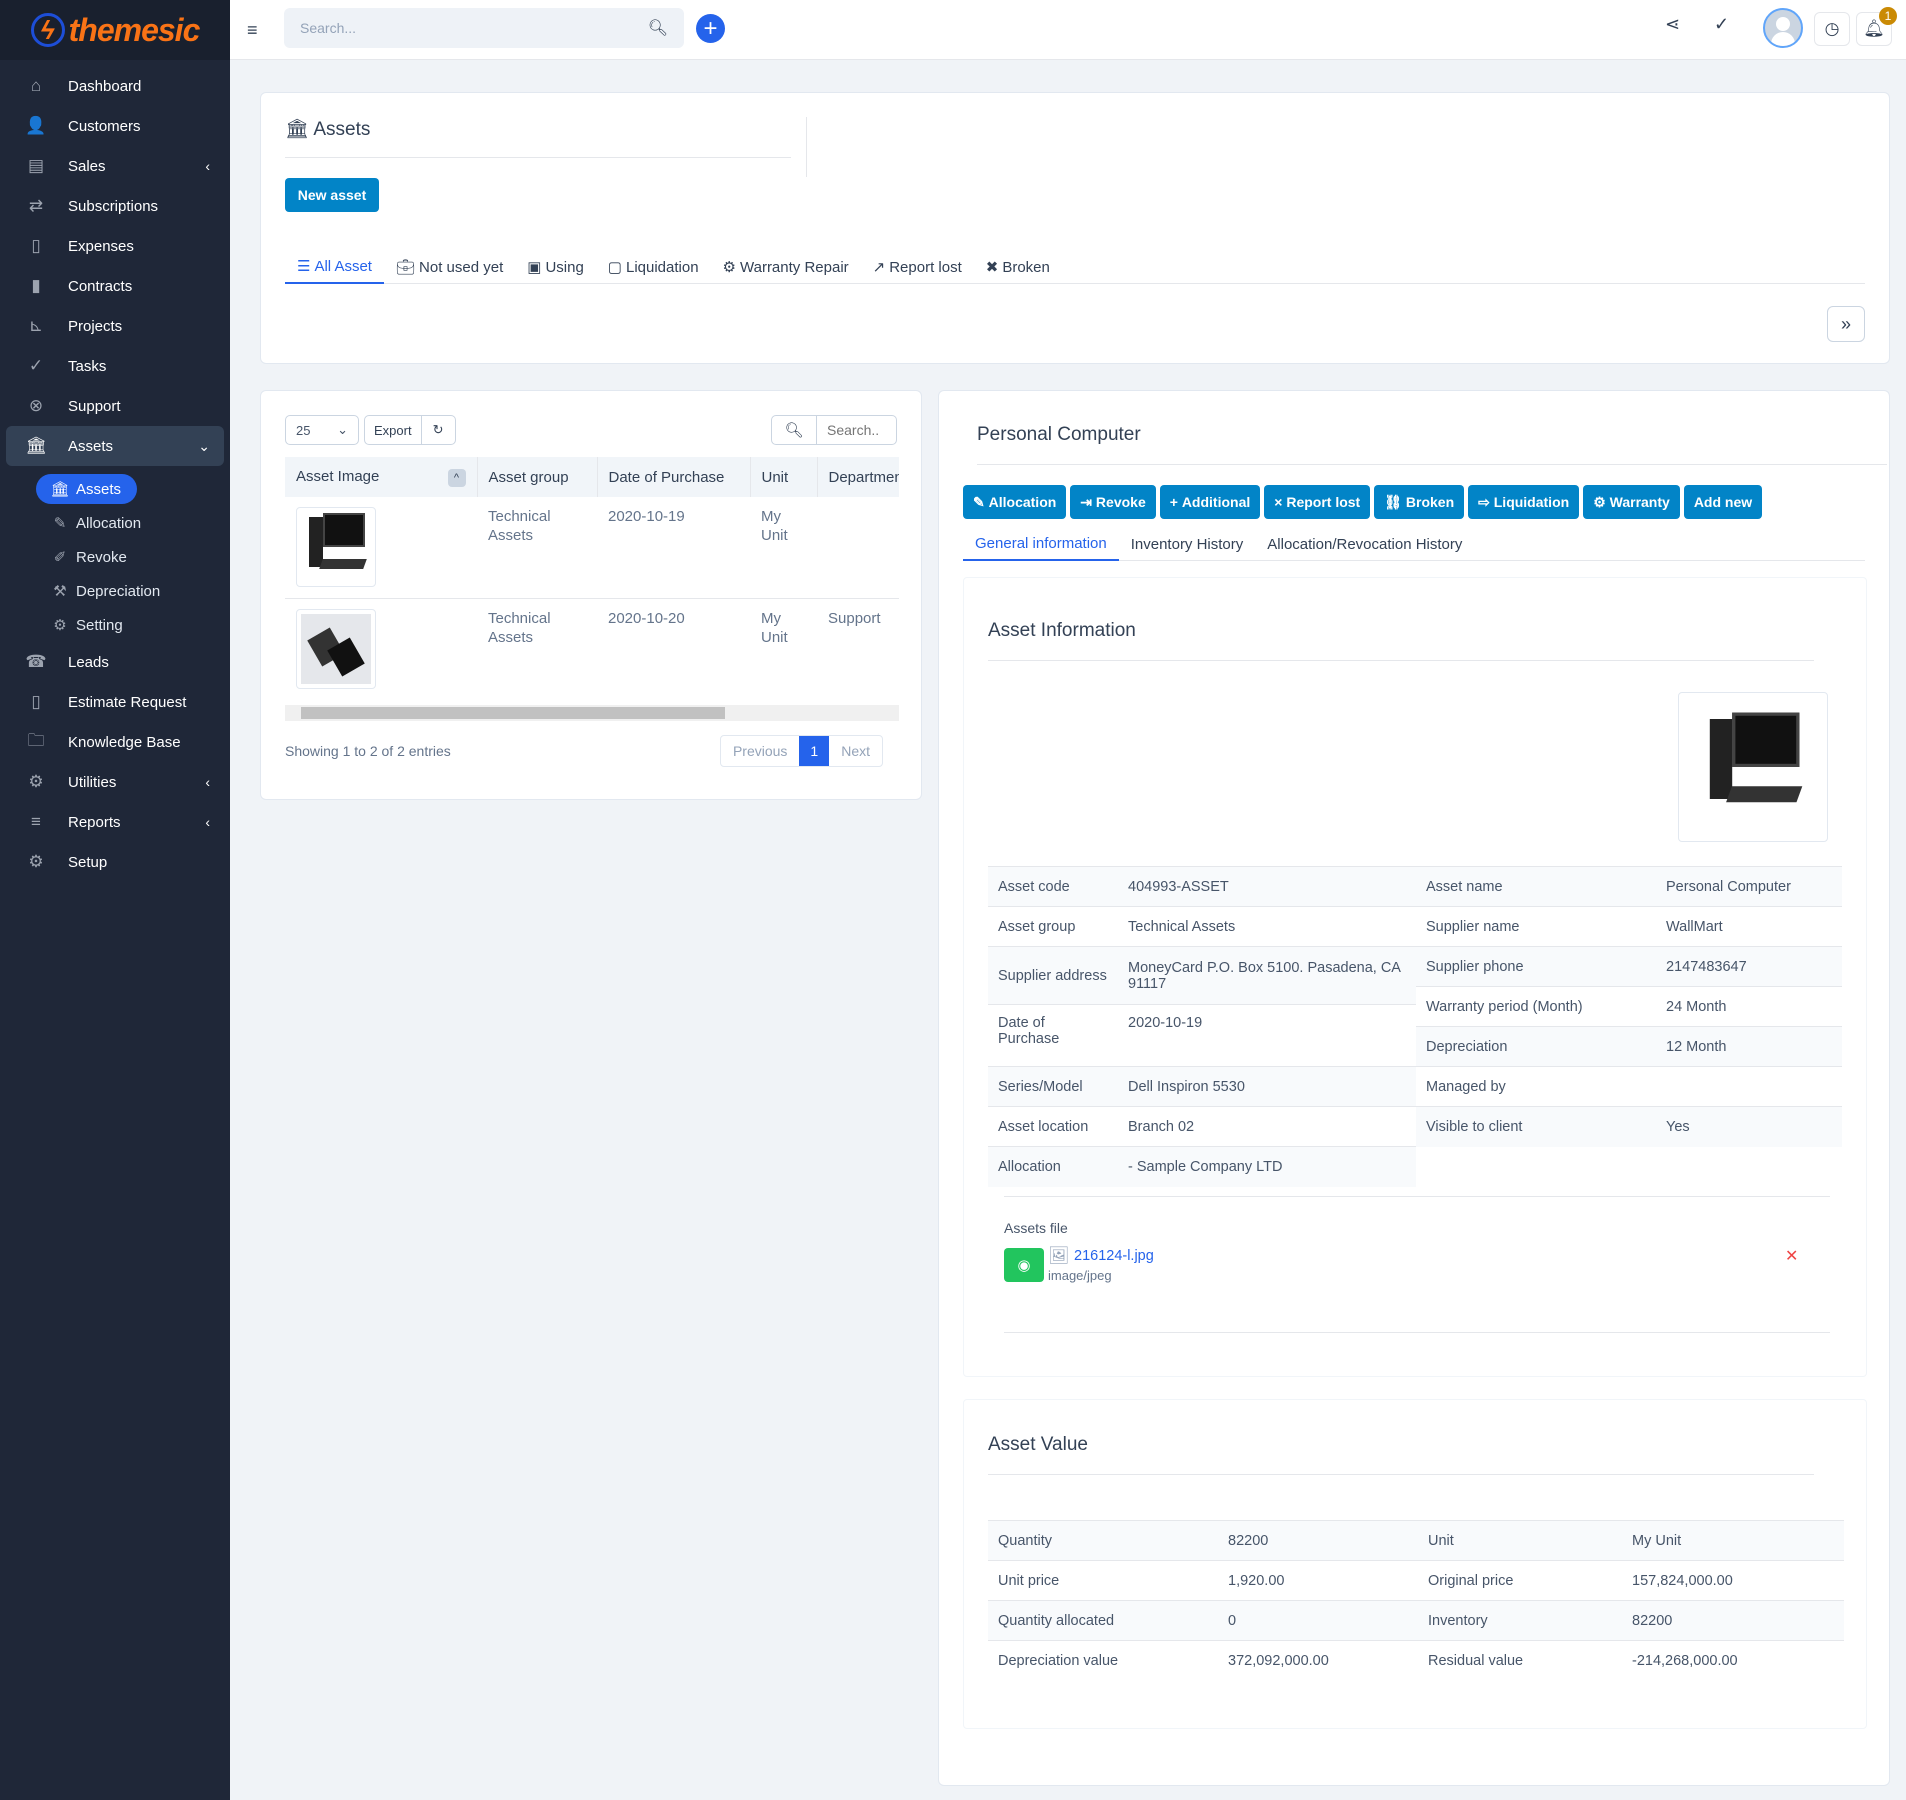  Describe the element at coordinates (1524, 502) in the screenshot. I see `liquidation-button: ⇨ Liquidation` at that location.